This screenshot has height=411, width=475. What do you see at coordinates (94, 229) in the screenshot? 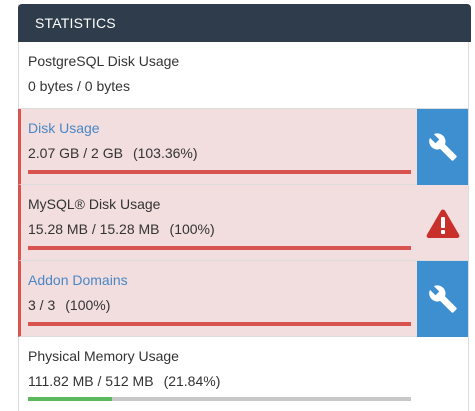
I see `stat-value-text: 15.28 MB / 15.28 MB` at bounding box center [94, 229].